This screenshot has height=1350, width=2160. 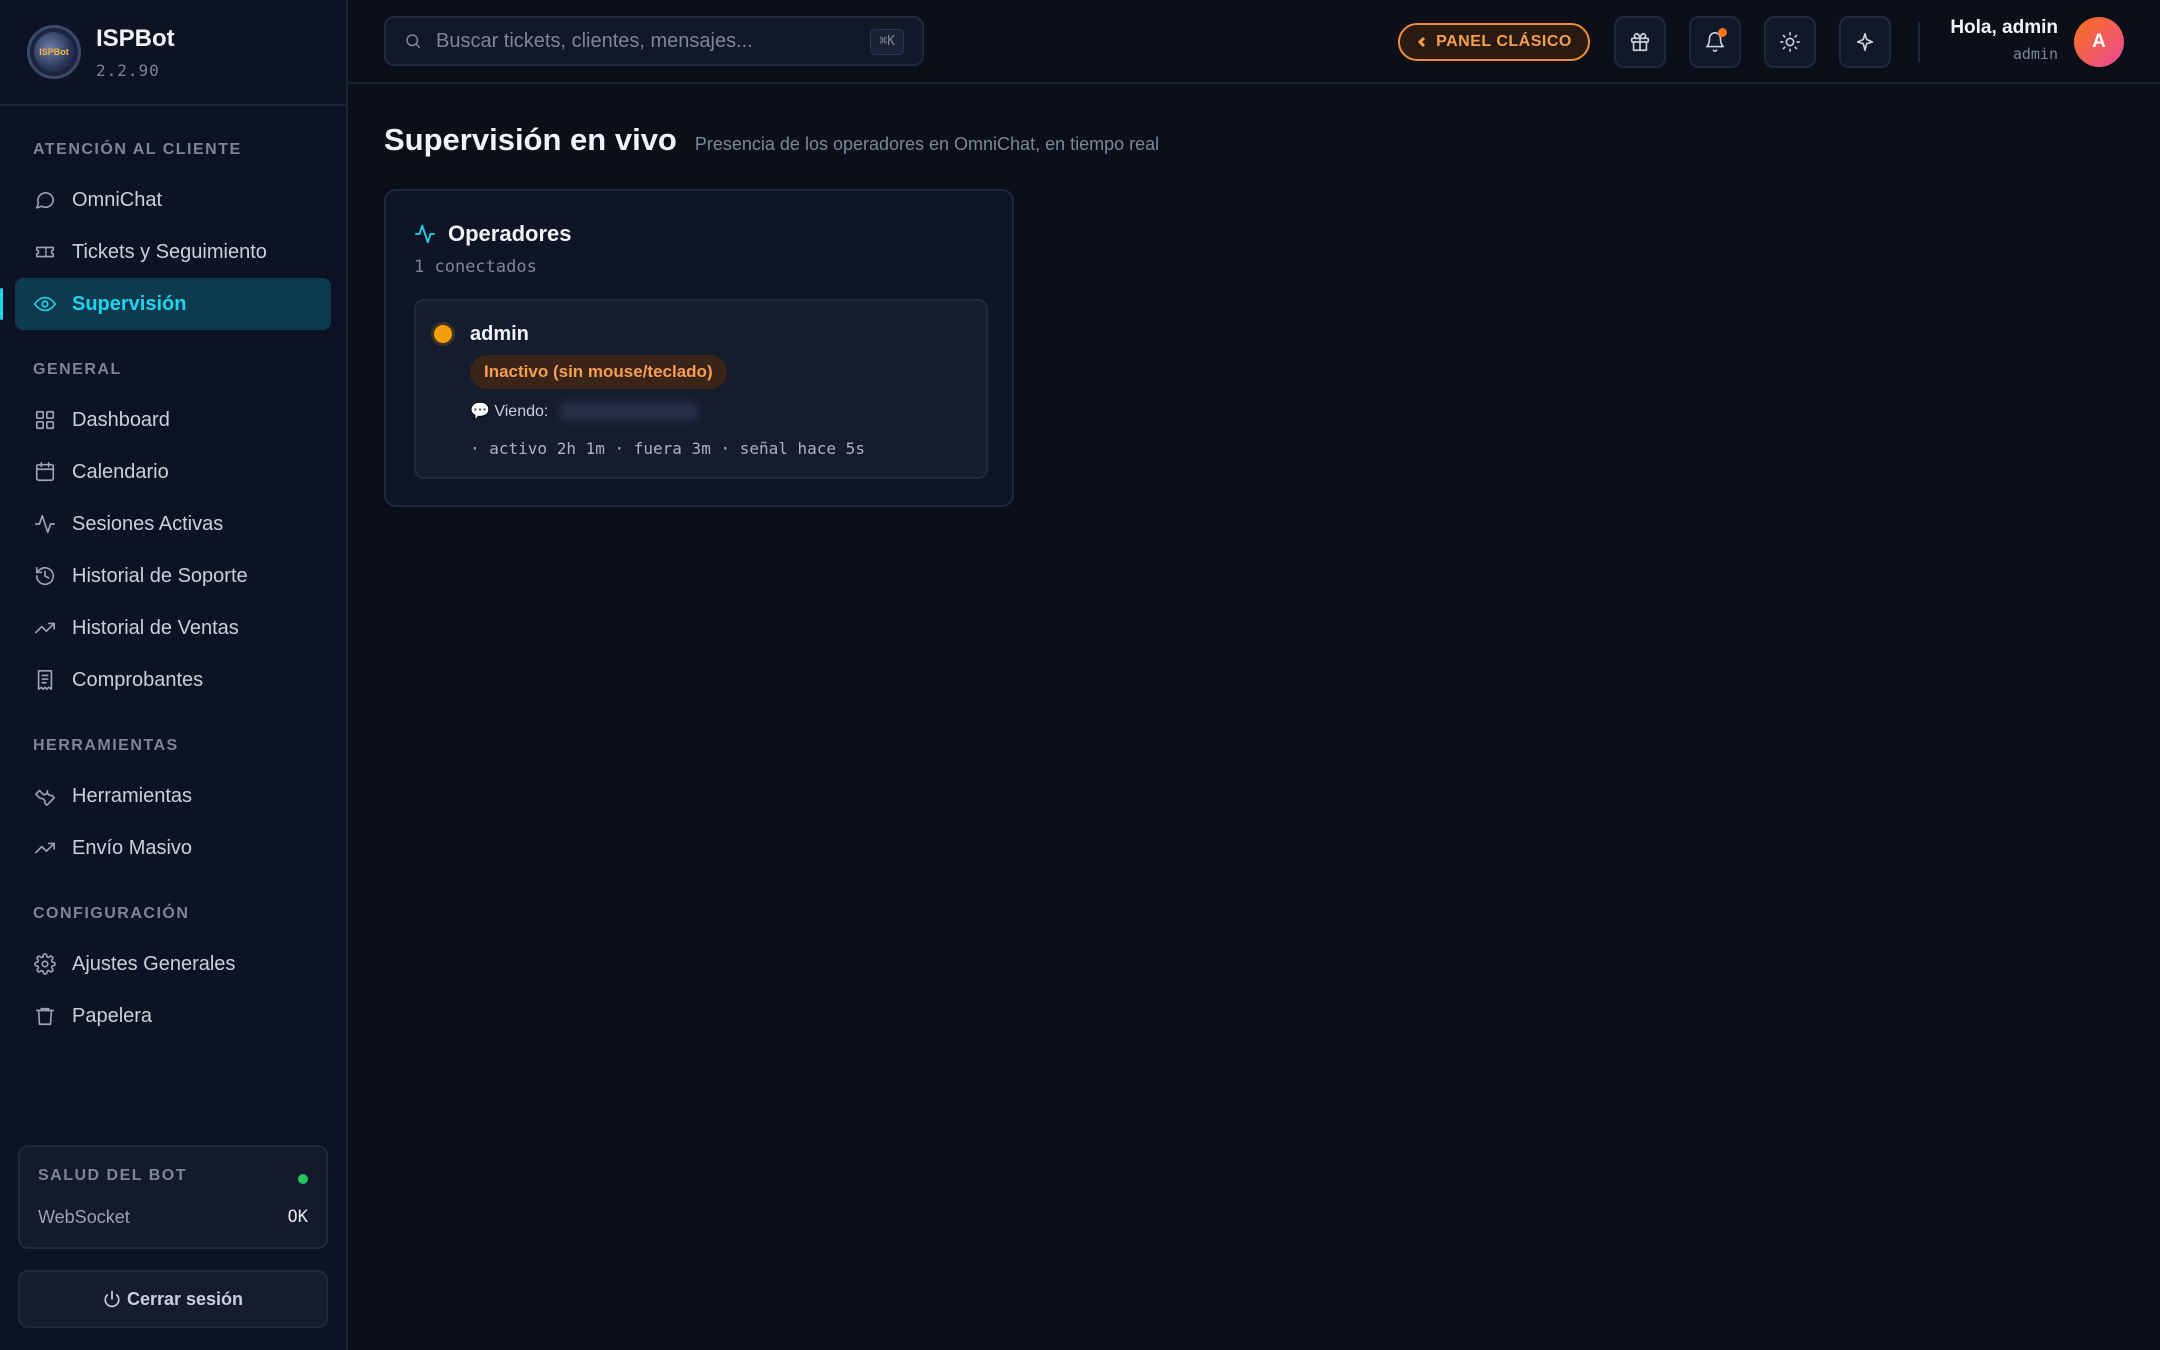 What do you see at coordinates (173, 200) in the screenshot?
I see `sidebar-item-omnichat: OmniChat` at bounding box center [173, 200].